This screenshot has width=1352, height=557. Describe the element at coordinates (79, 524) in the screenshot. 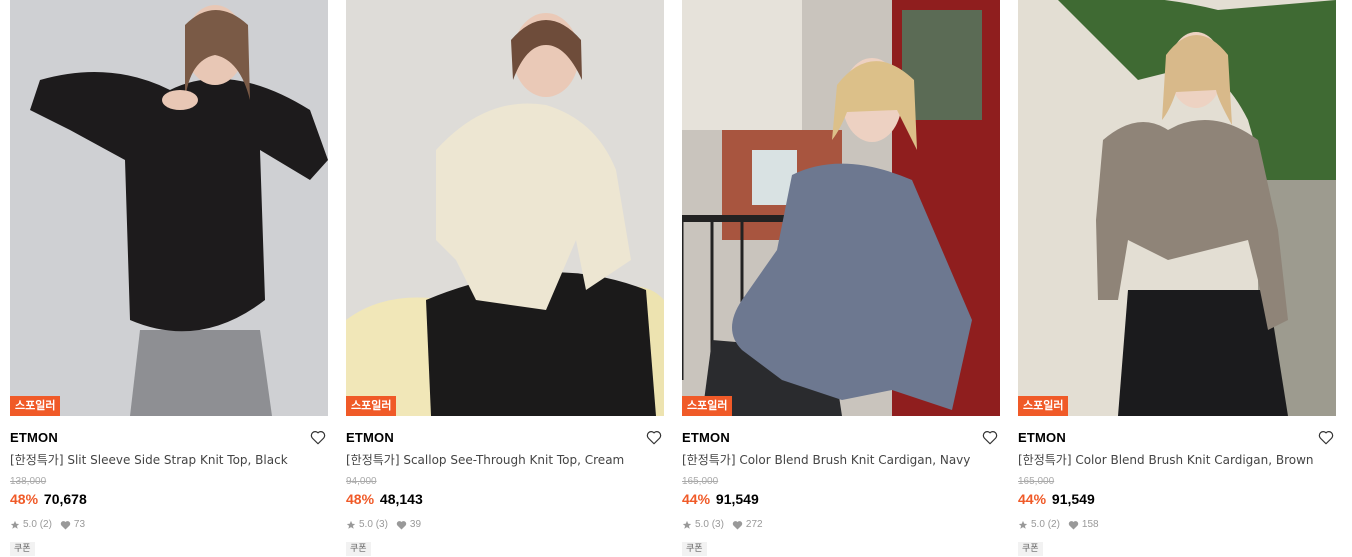

I see `like-count: 73` at that location.